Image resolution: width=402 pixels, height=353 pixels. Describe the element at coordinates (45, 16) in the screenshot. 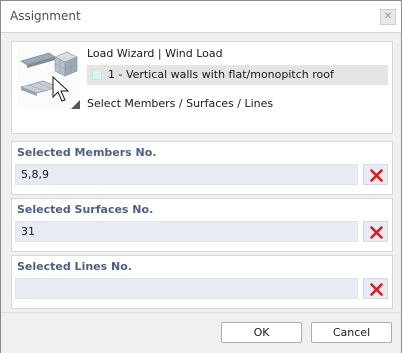

I see `dialog-title: Assignment` at that location.